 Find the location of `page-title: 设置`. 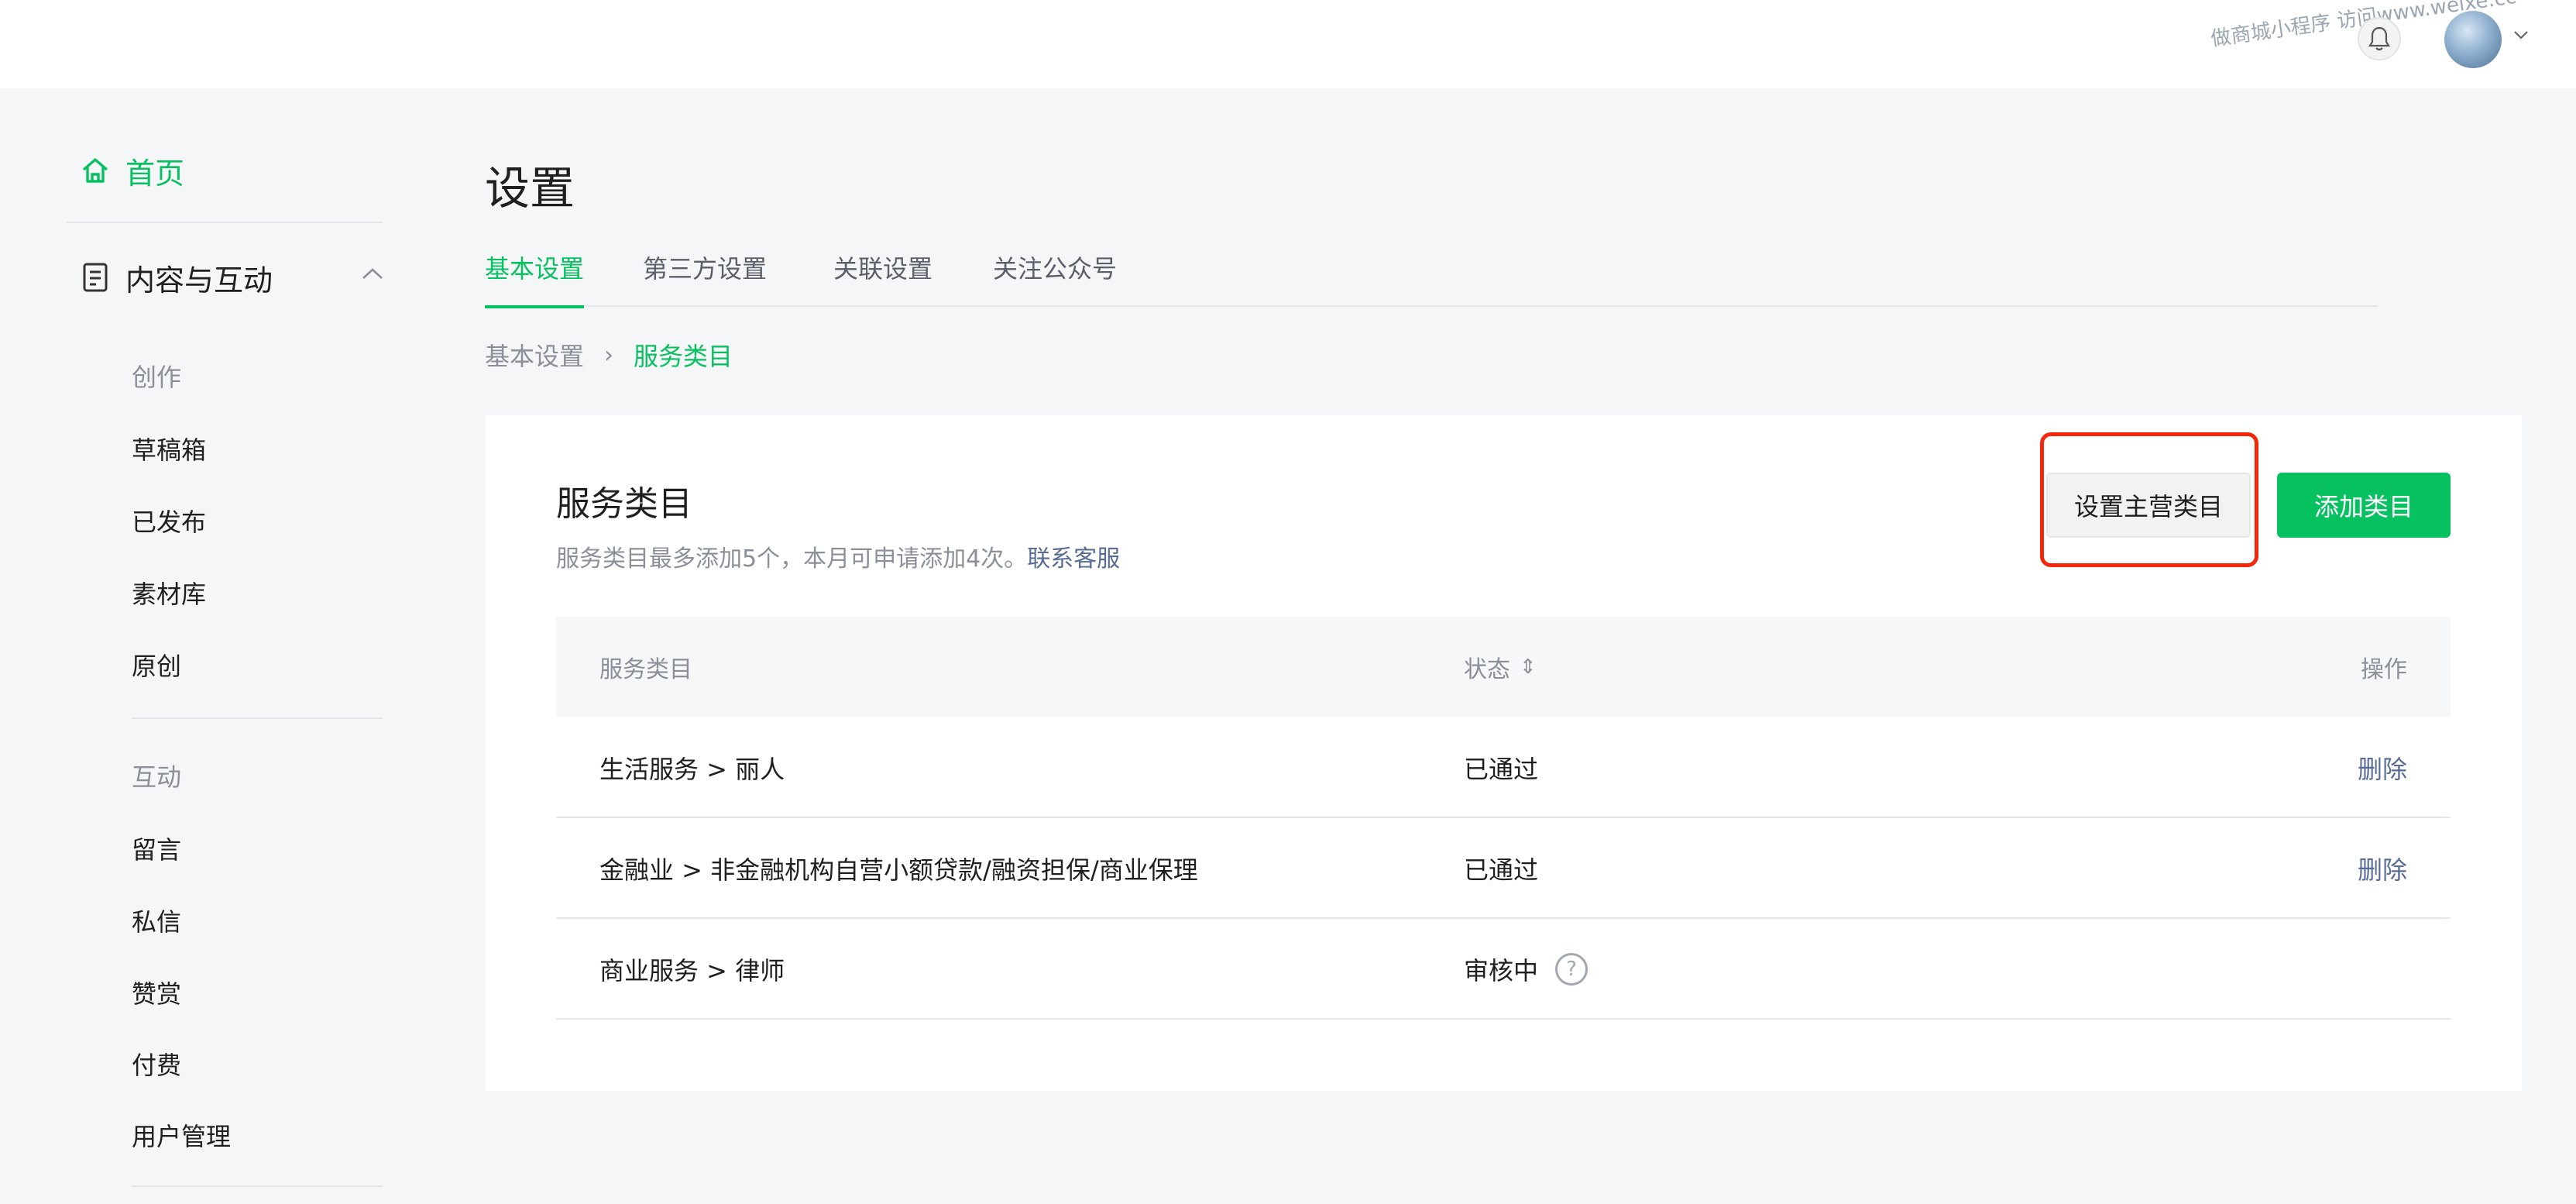

page-title: 设置 is located at coordinates (530, 188).